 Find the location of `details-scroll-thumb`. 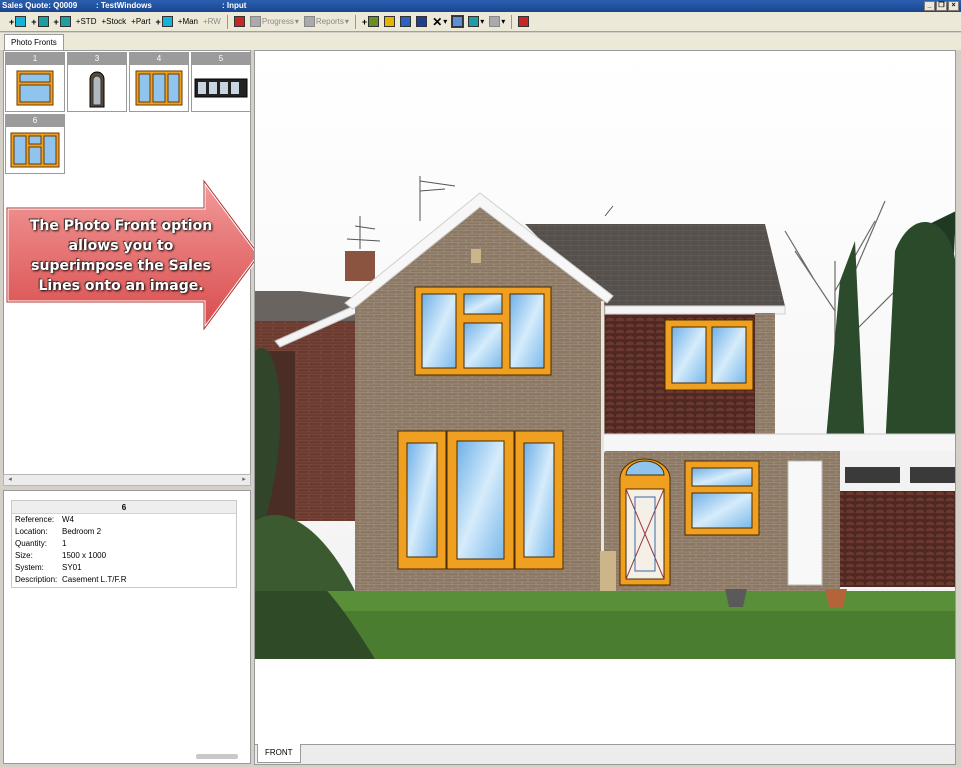

details-scroll-thumb is located at coordinates (217, 756).